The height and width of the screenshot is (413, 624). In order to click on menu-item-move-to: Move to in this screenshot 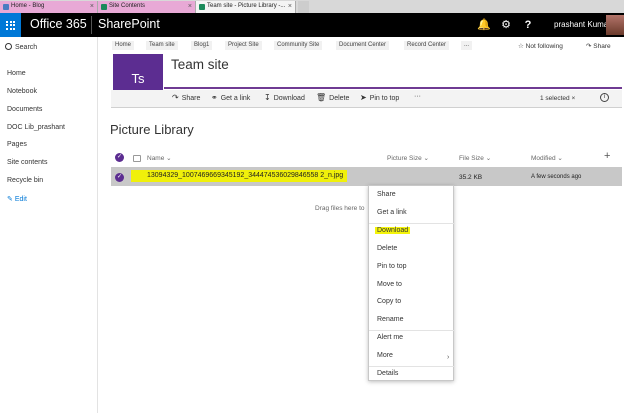, I will do `click(389, 284)`.